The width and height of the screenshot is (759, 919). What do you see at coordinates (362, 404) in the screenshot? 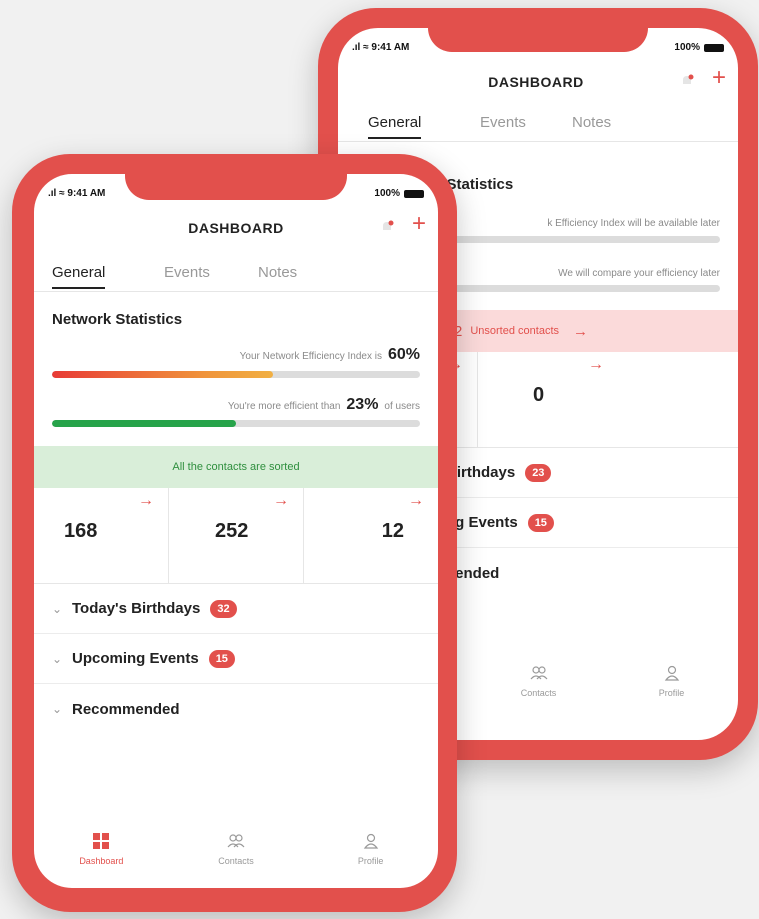
I see `compare-pct: 23%` at bounding box center [362, 404].